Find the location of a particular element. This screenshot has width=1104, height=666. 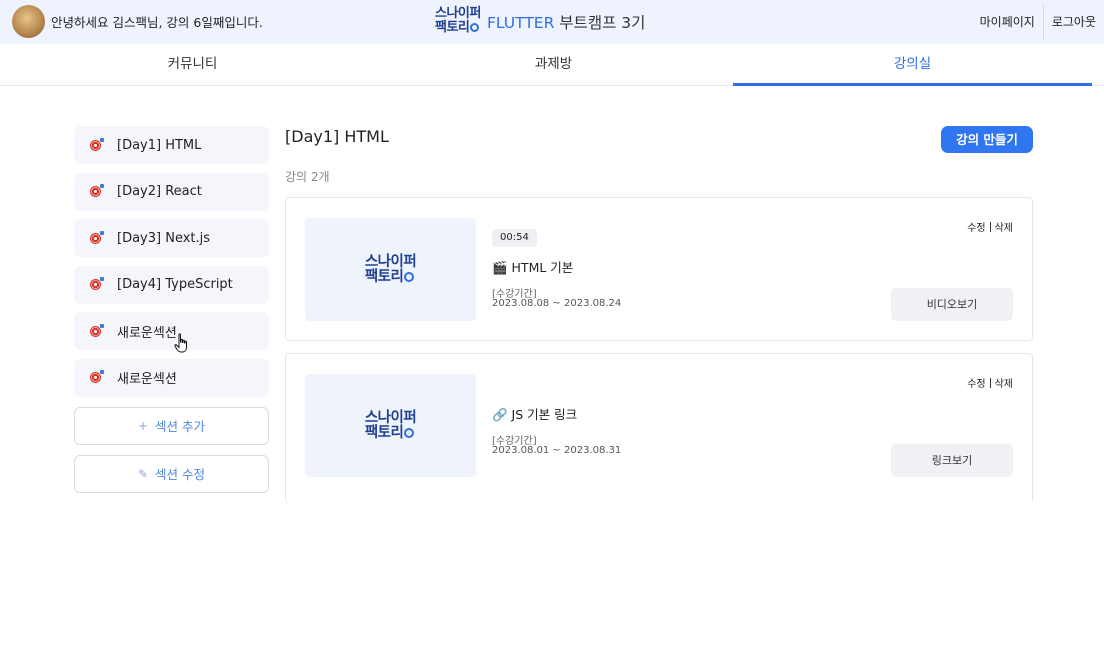

period-dates: 2023.08.01 ~ 2023.08.31 is located at coordinates (557, 450).